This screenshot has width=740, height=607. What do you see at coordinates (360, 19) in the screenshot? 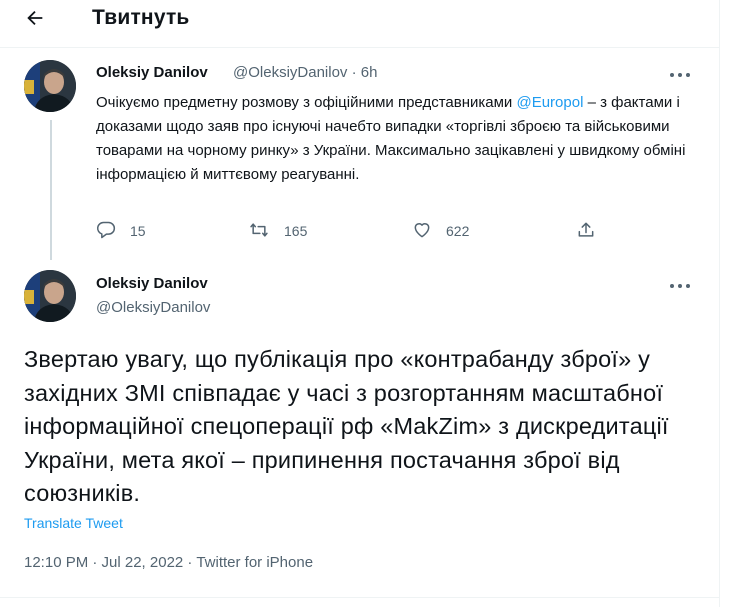
I see `page-header: Твитнуть` at bounding box center [360, 19].